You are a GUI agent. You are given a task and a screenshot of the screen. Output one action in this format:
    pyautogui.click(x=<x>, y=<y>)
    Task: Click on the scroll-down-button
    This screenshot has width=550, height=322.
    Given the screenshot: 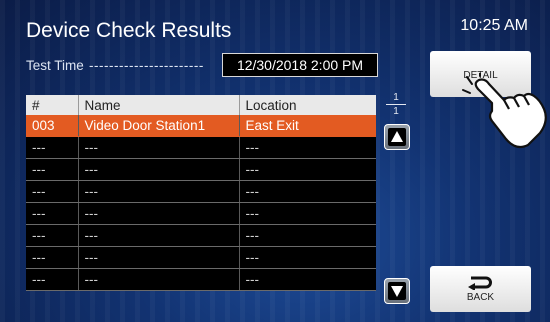 What is the action you would take?
    pyautogui.click(x=397, y=291)
    